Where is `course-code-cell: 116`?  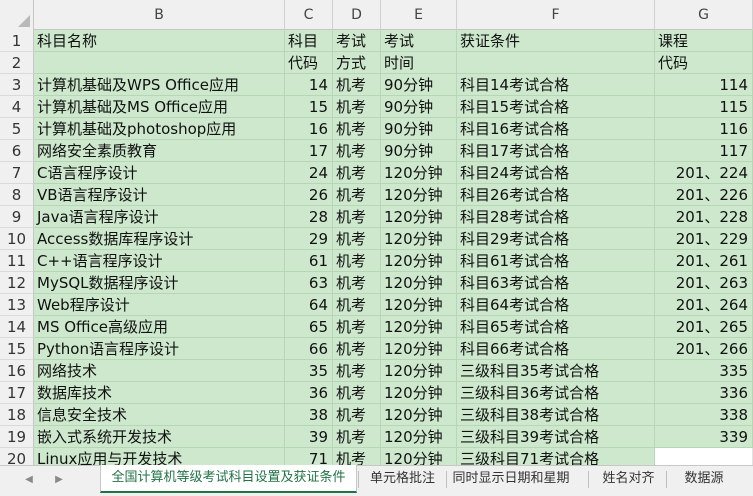 course-code-cell: 116 is located at coordinates (704, 129).